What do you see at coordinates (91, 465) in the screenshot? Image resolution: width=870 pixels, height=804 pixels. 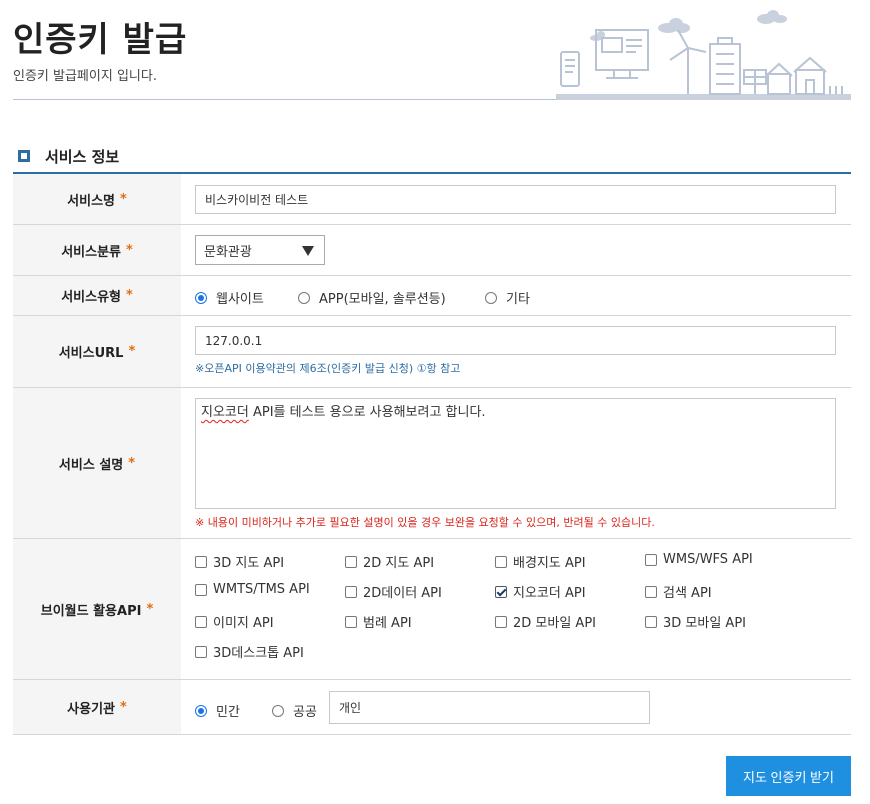 I see `label-text: 서비스 설명` at bounding box center [91, 465].